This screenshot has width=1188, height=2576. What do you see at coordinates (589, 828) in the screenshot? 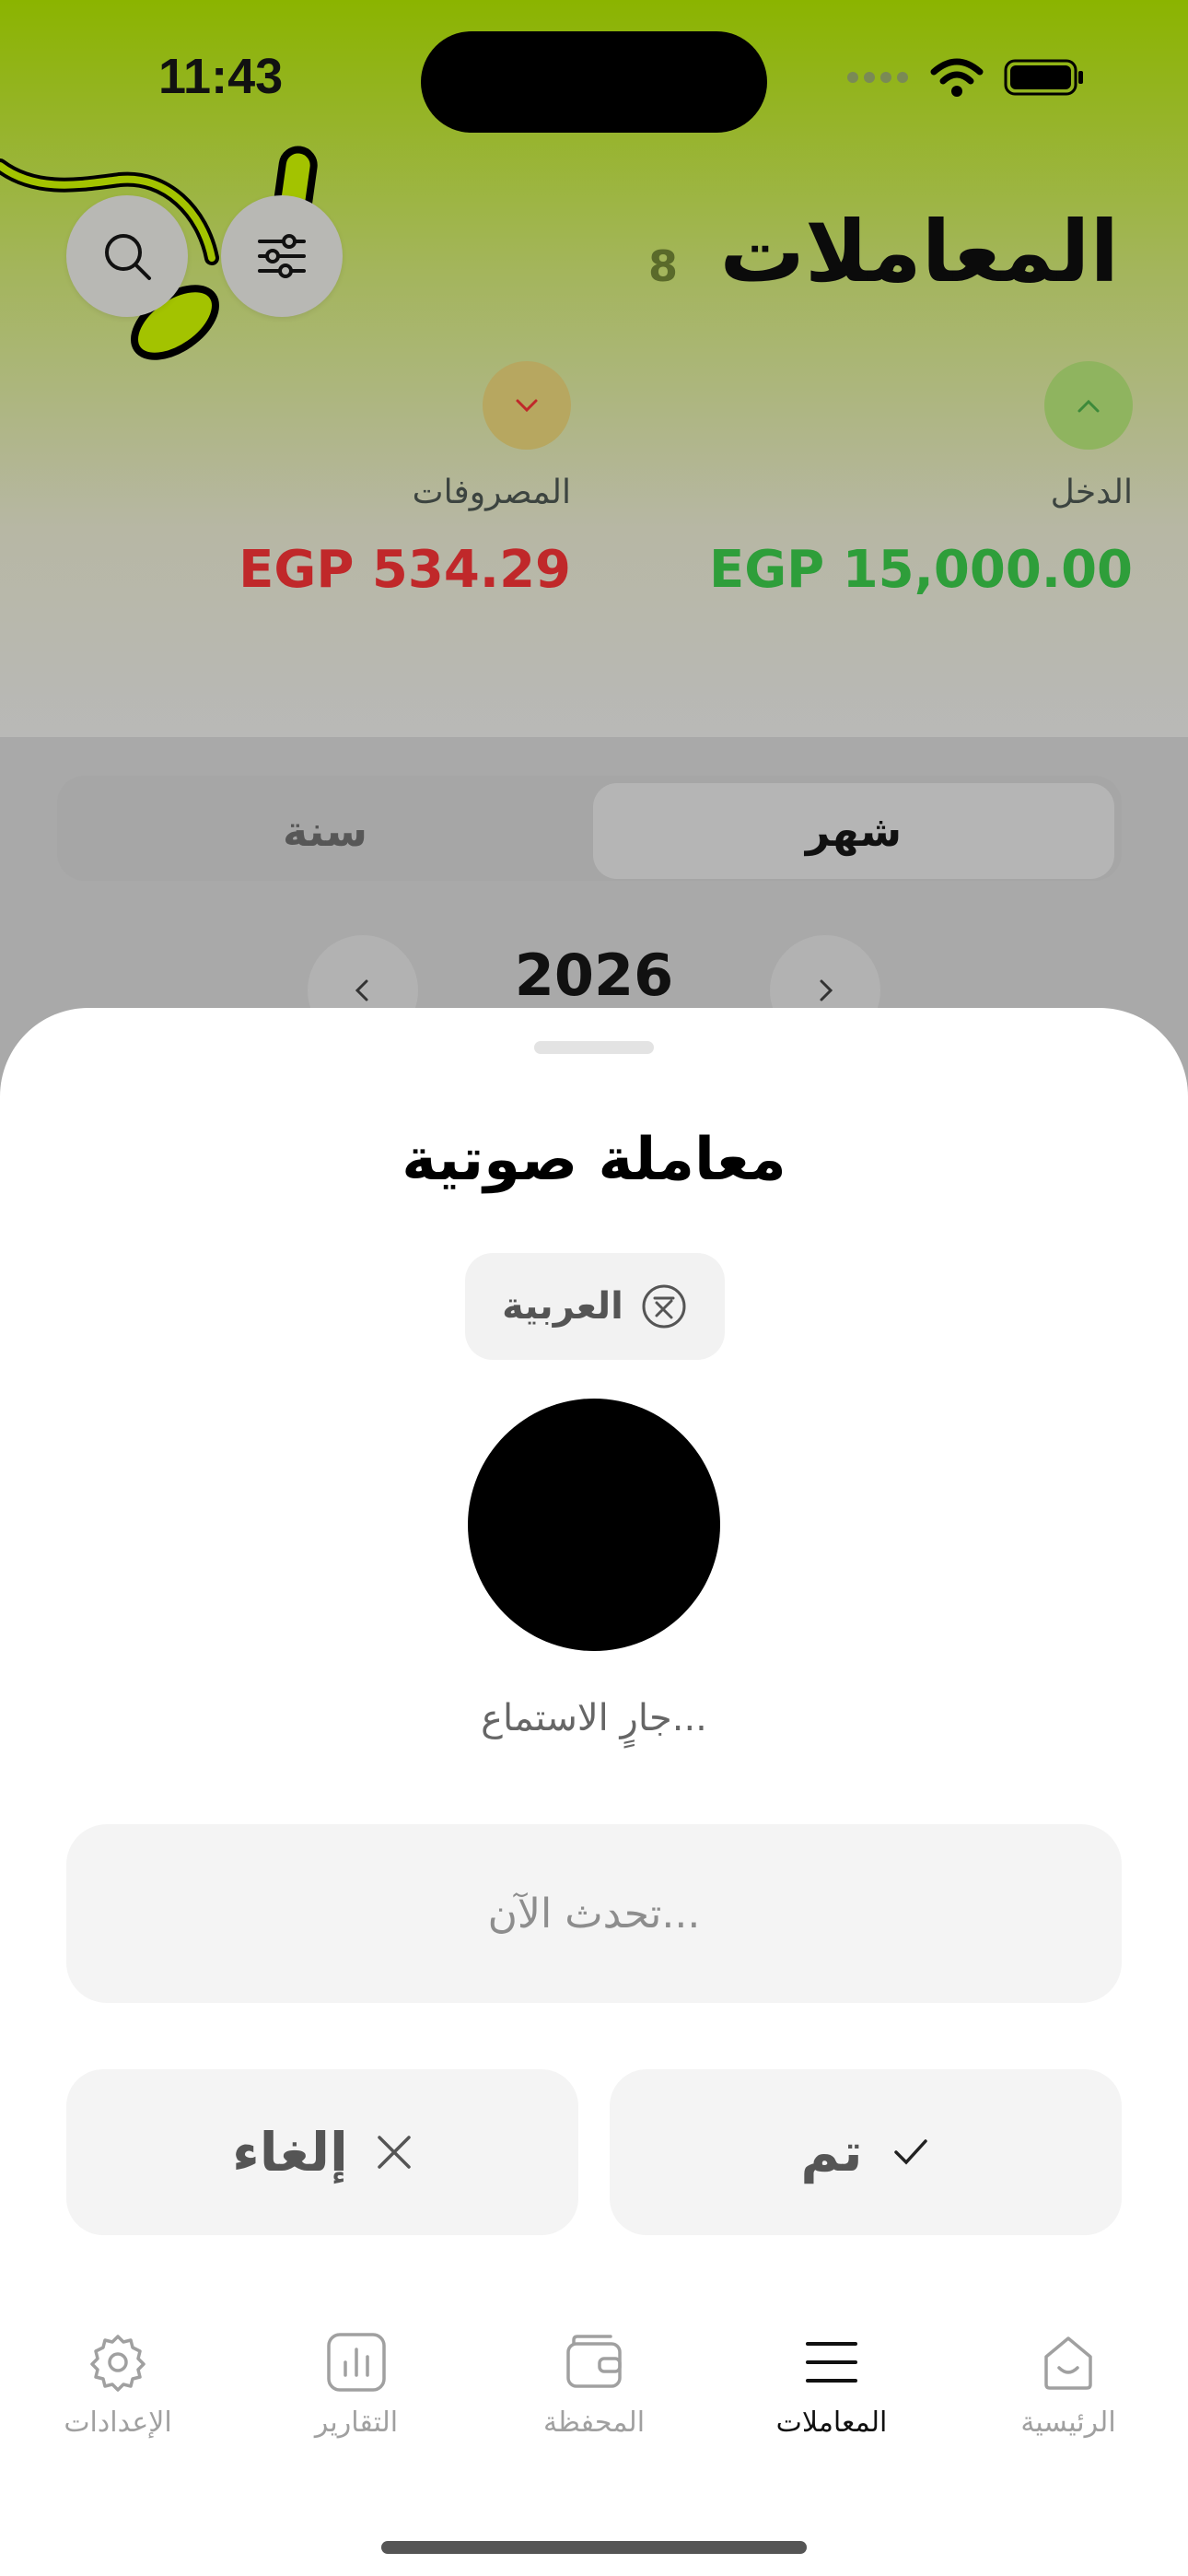
I see `period-segmented-control: شهر سنة` at bounding box center [589, 828].